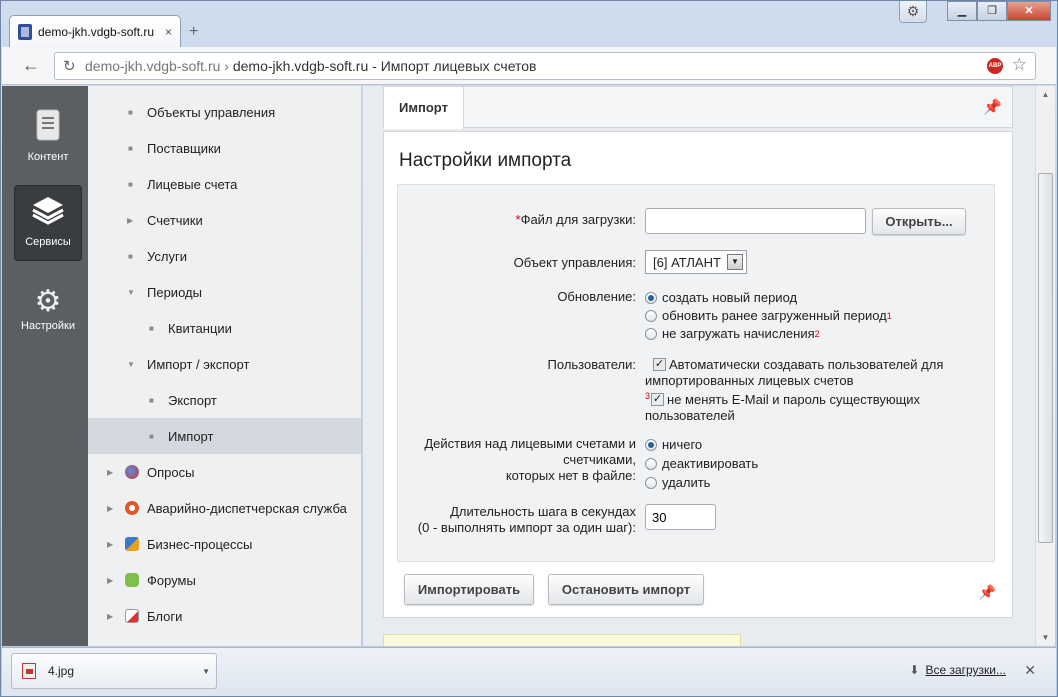  What do you see at coordinates (734, 262) in the screenshot?
I see `dropdown-arrow-icon: ▼` at bounding box center [734, 262].